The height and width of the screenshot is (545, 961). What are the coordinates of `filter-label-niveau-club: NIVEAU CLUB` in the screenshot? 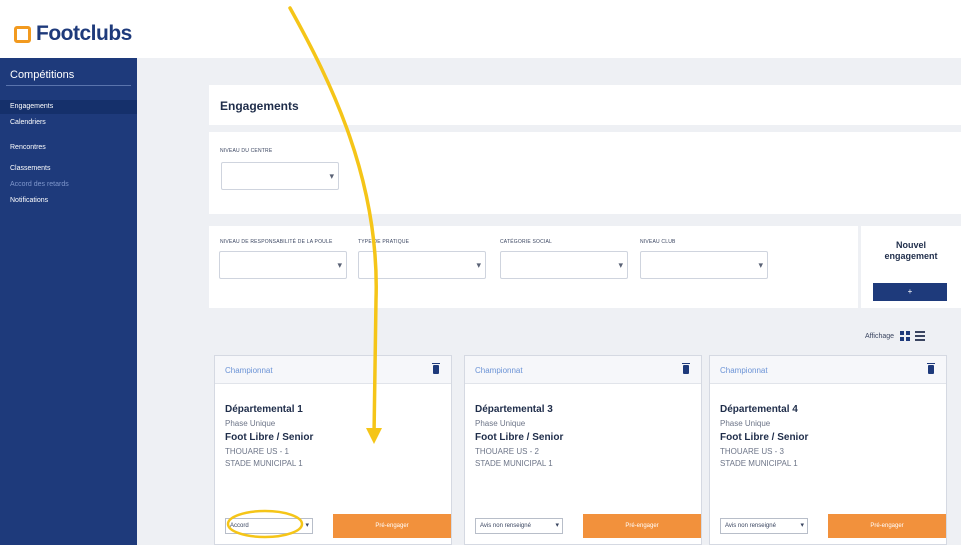 It's located at (658, 242).